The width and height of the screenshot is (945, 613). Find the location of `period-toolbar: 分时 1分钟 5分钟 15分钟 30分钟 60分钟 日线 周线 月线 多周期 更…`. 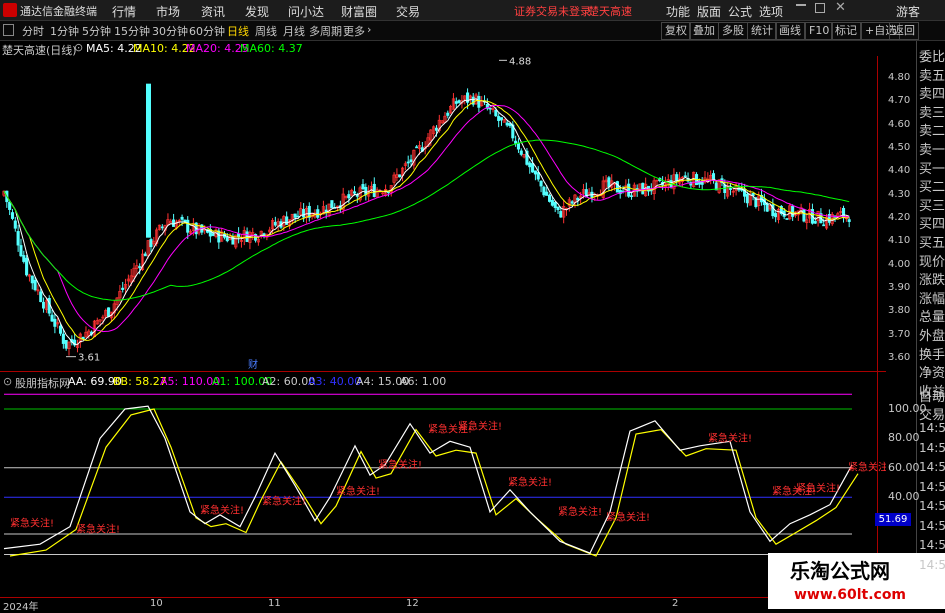

period-toolbar: 分时 1分钟 5分钟 15分钟 30分钟 60分钟 日线 周线 月线 多周期 更… is located at coordinates (472, 31).